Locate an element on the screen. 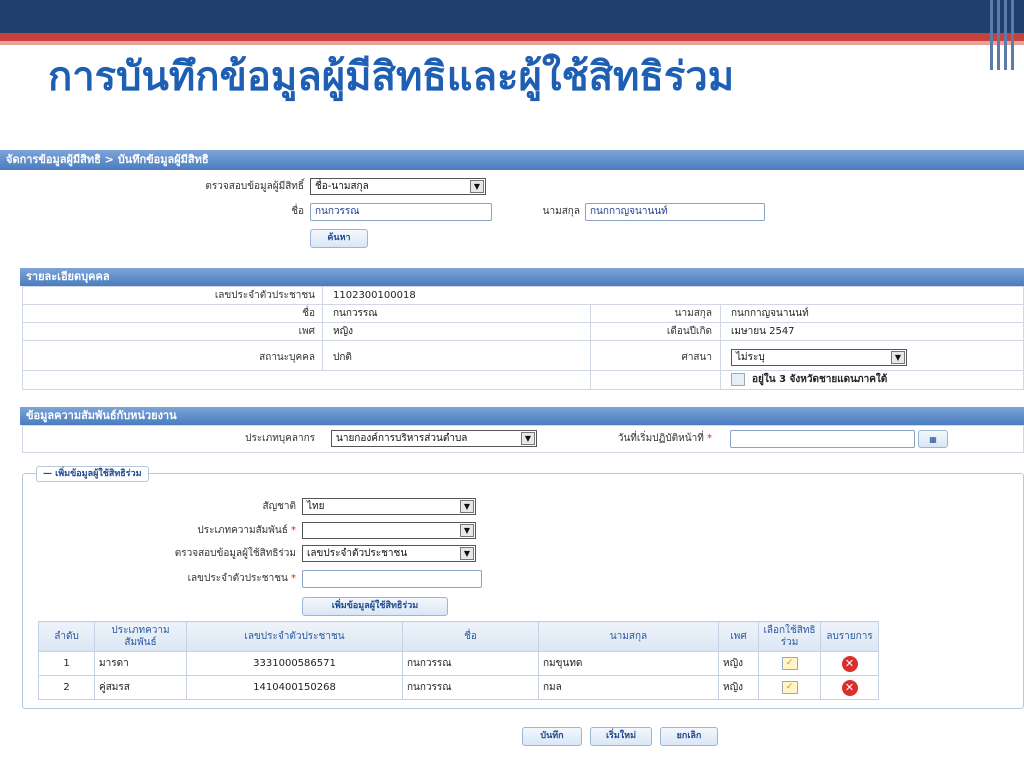 This screenshot has height=768, width=1024. row-surname: กมขุนทด is located at coordinates (628, 663).